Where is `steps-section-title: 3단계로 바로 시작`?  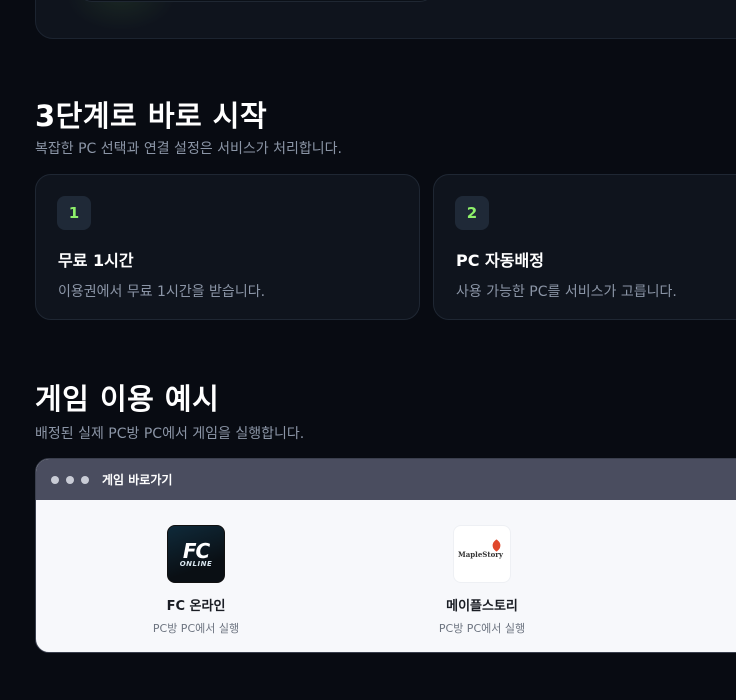 steps-section-title: 3단계로 바로 시작 is located at coordinates (151, 116).